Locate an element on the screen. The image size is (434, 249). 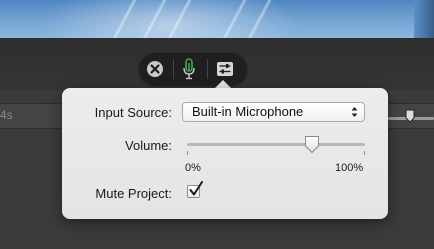
volume-label: Volume: is located at coordinates (148, 145).